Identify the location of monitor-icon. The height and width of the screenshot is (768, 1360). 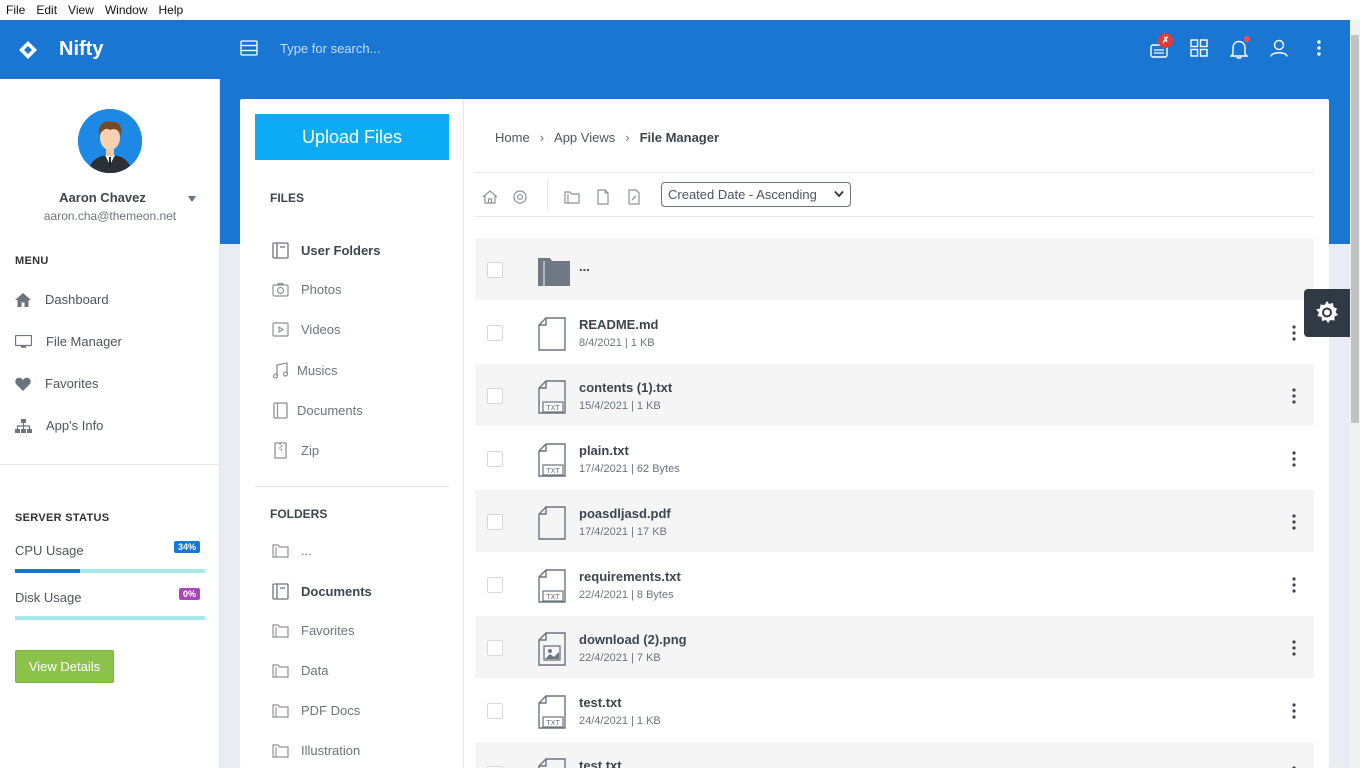
(23, 341).